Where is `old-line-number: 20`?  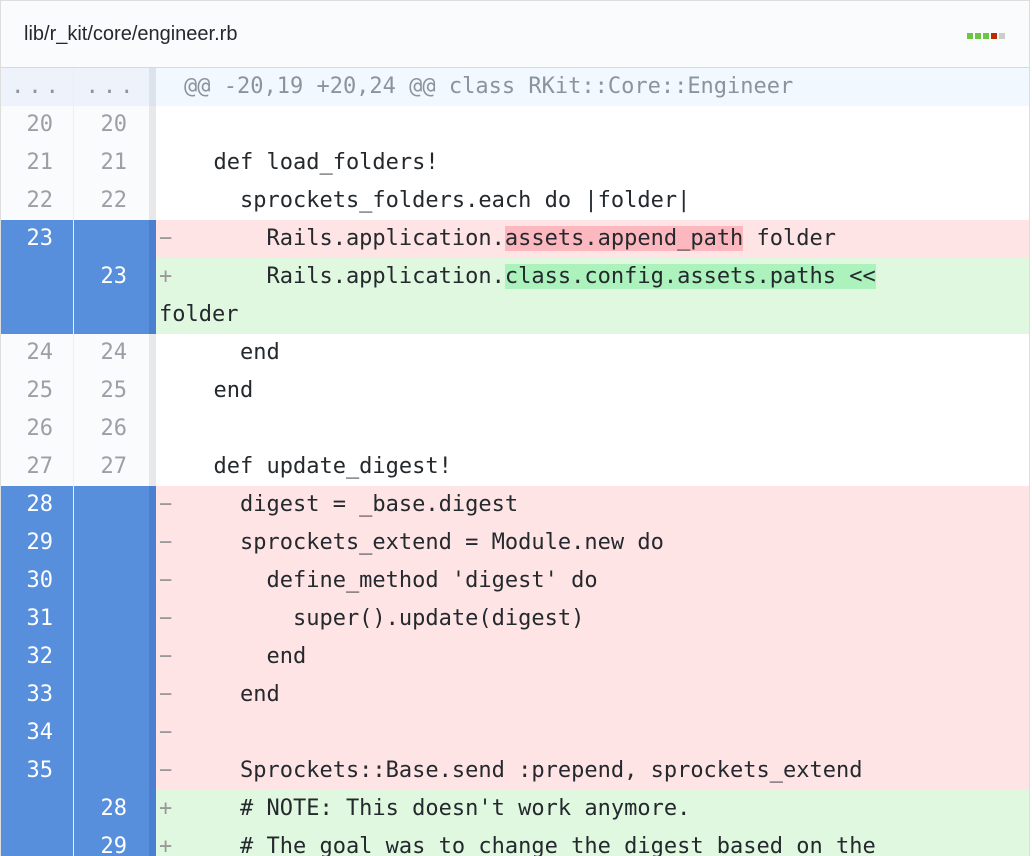
old-line-number: 20 is located at coordinates (37, 125).